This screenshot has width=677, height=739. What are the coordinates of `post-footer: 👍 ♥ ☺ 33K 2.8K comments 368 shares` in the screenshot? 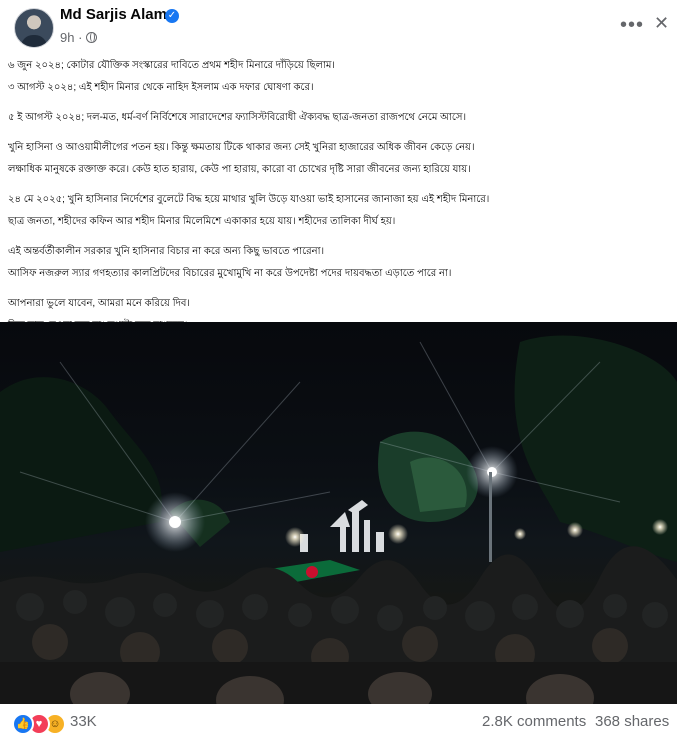 It's located at (338, 721).